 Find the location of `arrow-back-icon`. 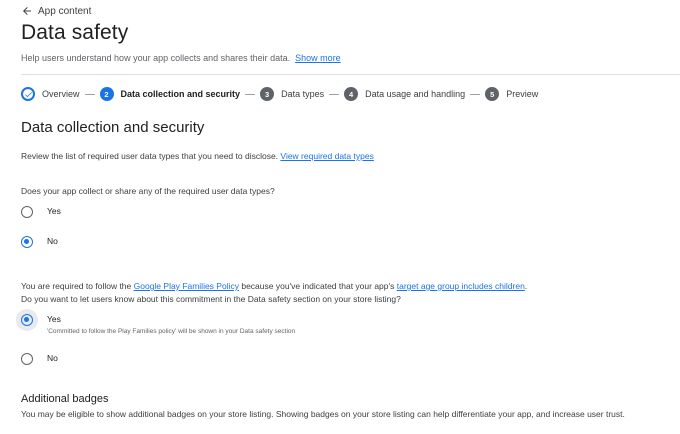

arrow-back-icon is located at coordinates (27, 11).